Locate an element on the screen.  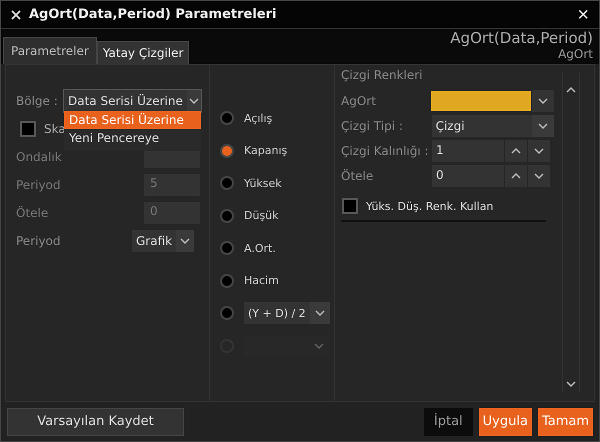
scrollbar is located at coordinates (571, 233).